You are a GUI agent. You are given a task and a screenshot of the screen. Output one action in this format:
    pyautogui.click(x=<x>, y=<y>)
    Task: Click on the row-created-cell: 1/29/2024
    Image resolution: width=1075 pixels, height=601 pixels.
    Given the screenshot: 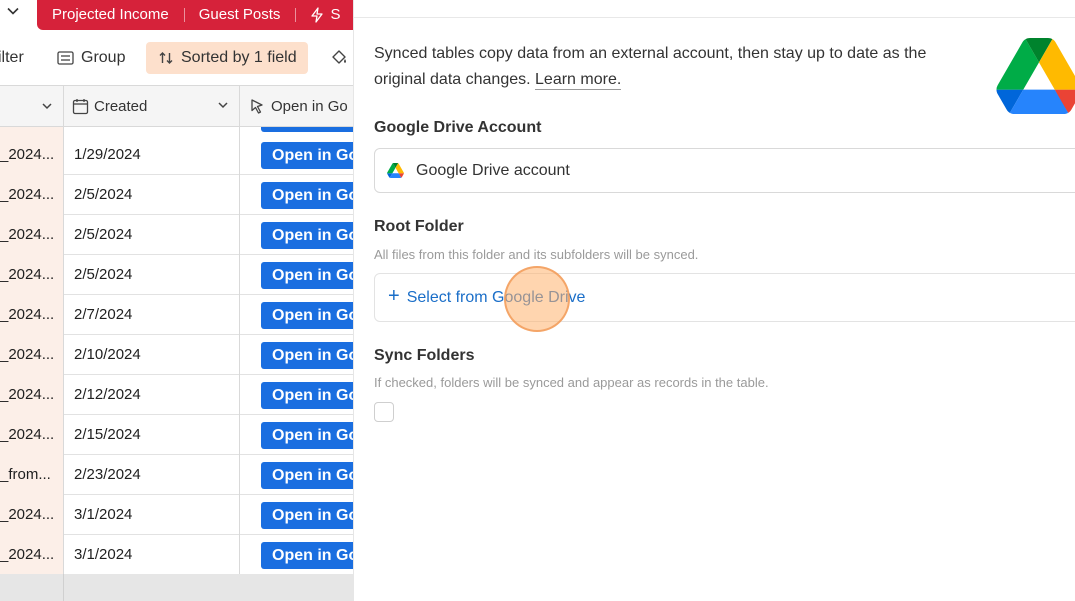 What is the action you would take?
    pyautogui.click(x=152, y=155)
    